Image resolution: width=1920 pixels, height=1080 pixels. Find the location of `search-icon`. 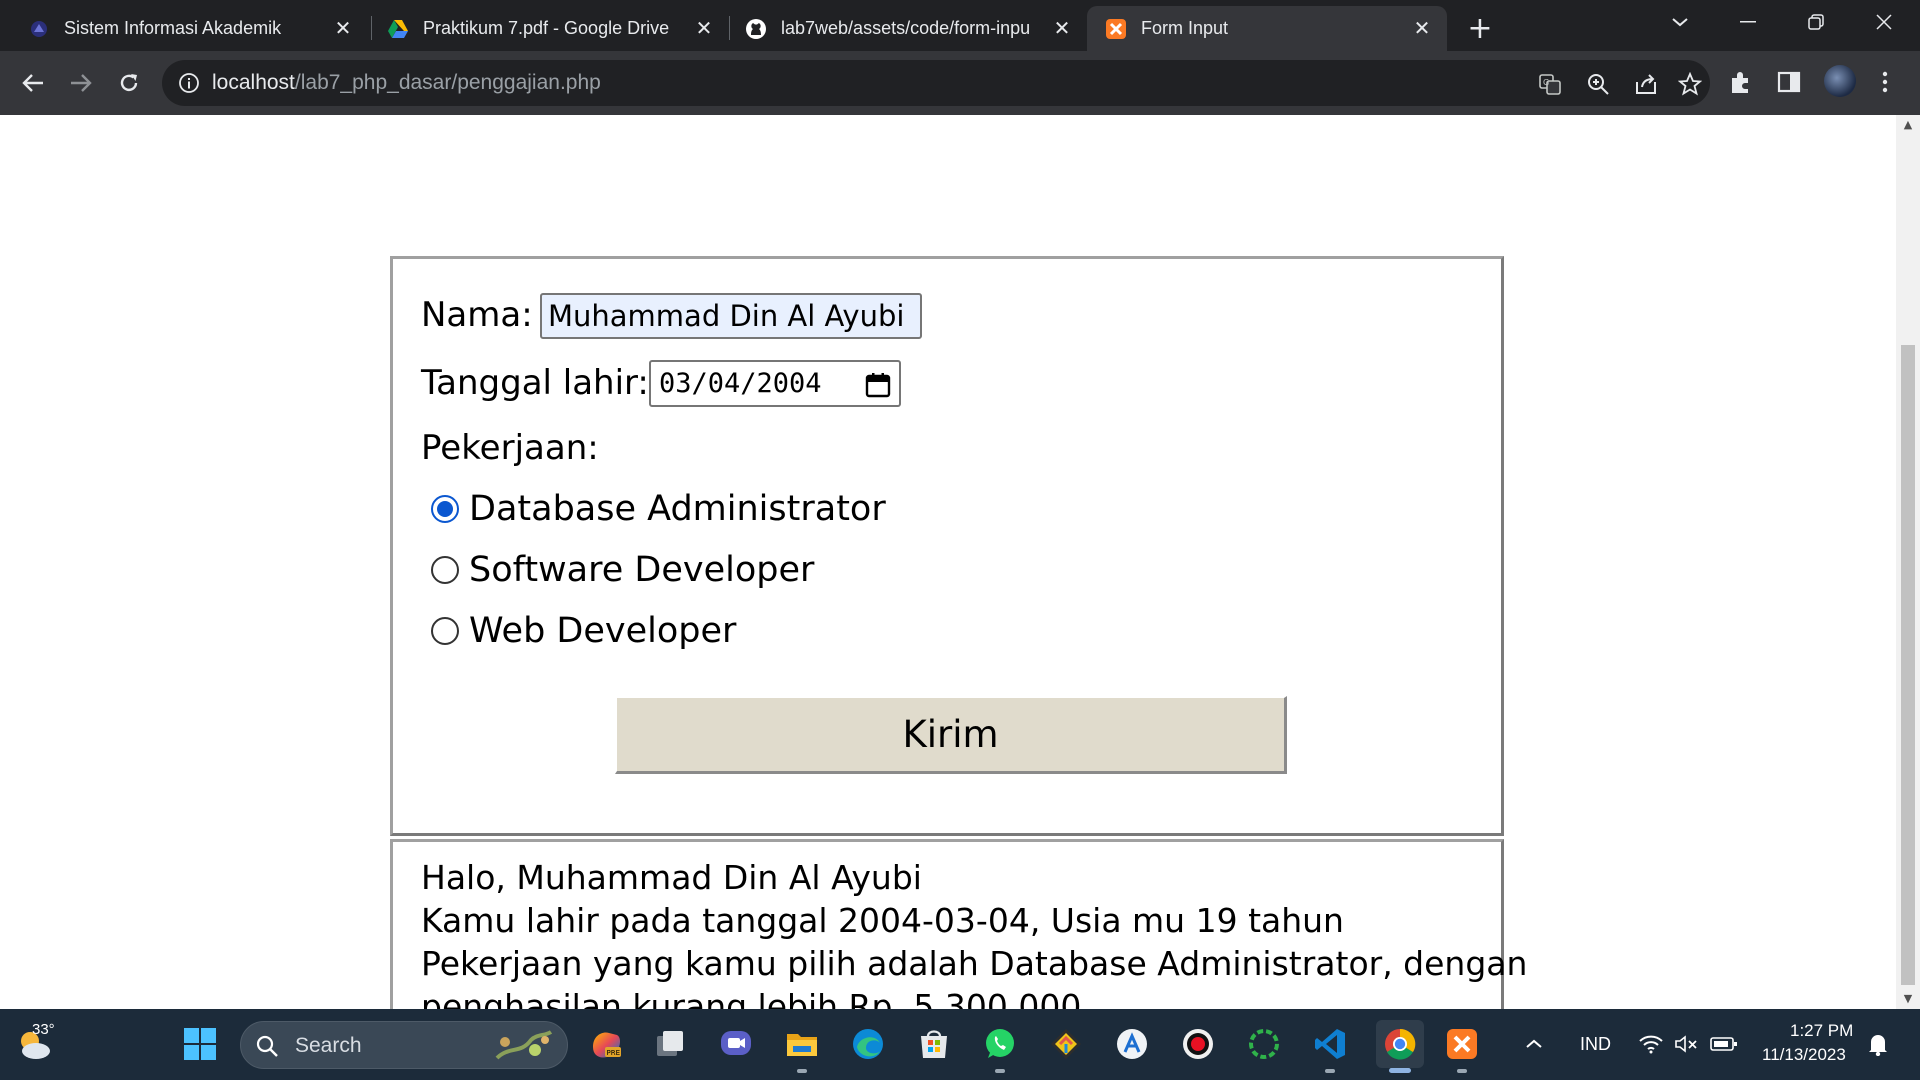

search-icon is located at coordinates (267, 1046).